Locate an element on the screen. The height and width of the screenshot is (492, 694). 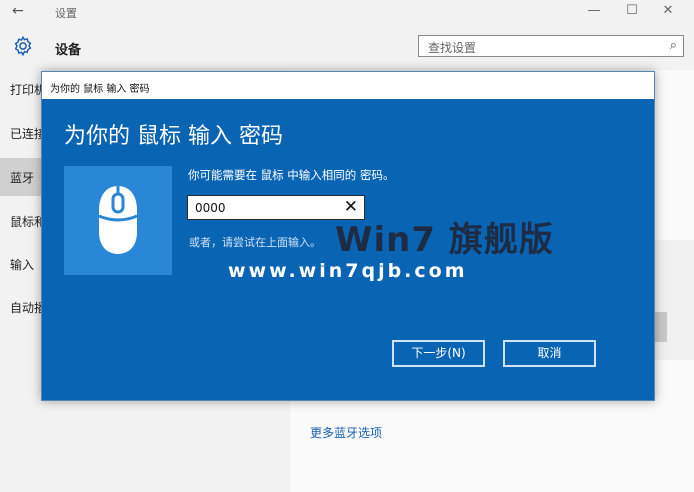
page-title: 设备 is located at coordinates (68, 50).